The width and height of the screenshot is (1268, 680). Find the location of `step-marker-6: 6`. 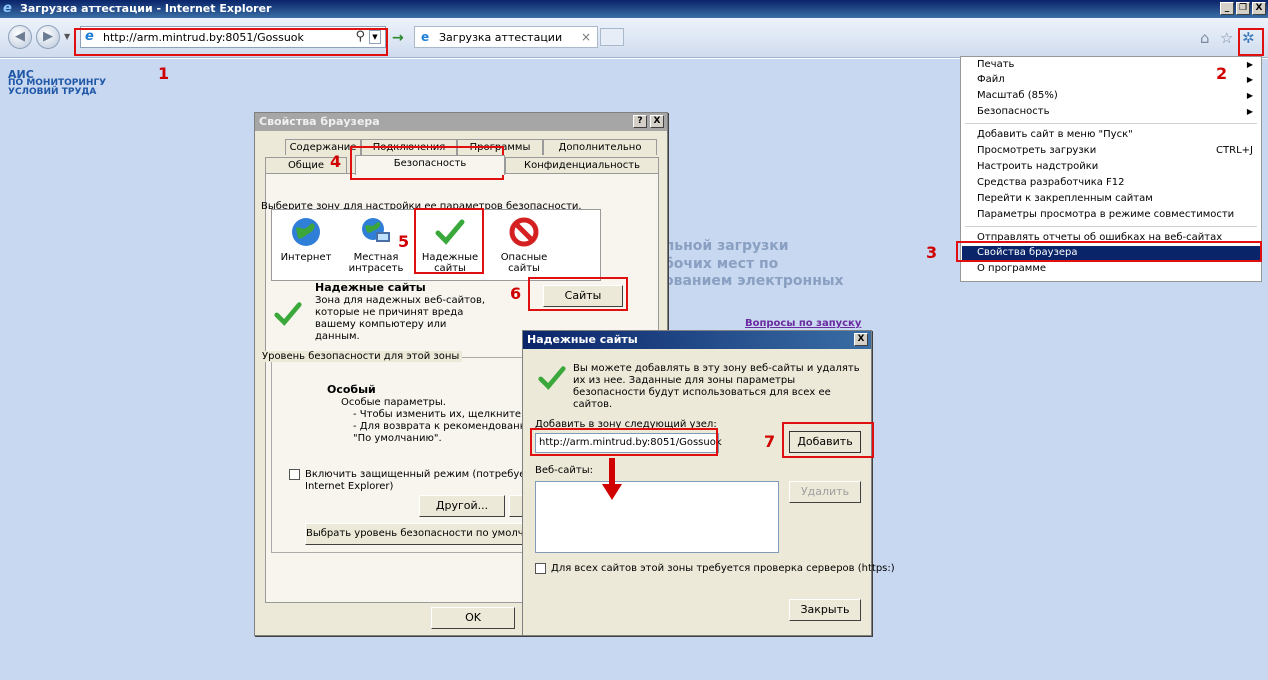

step-marker-6: 6 is located at coordinates (516, 293).